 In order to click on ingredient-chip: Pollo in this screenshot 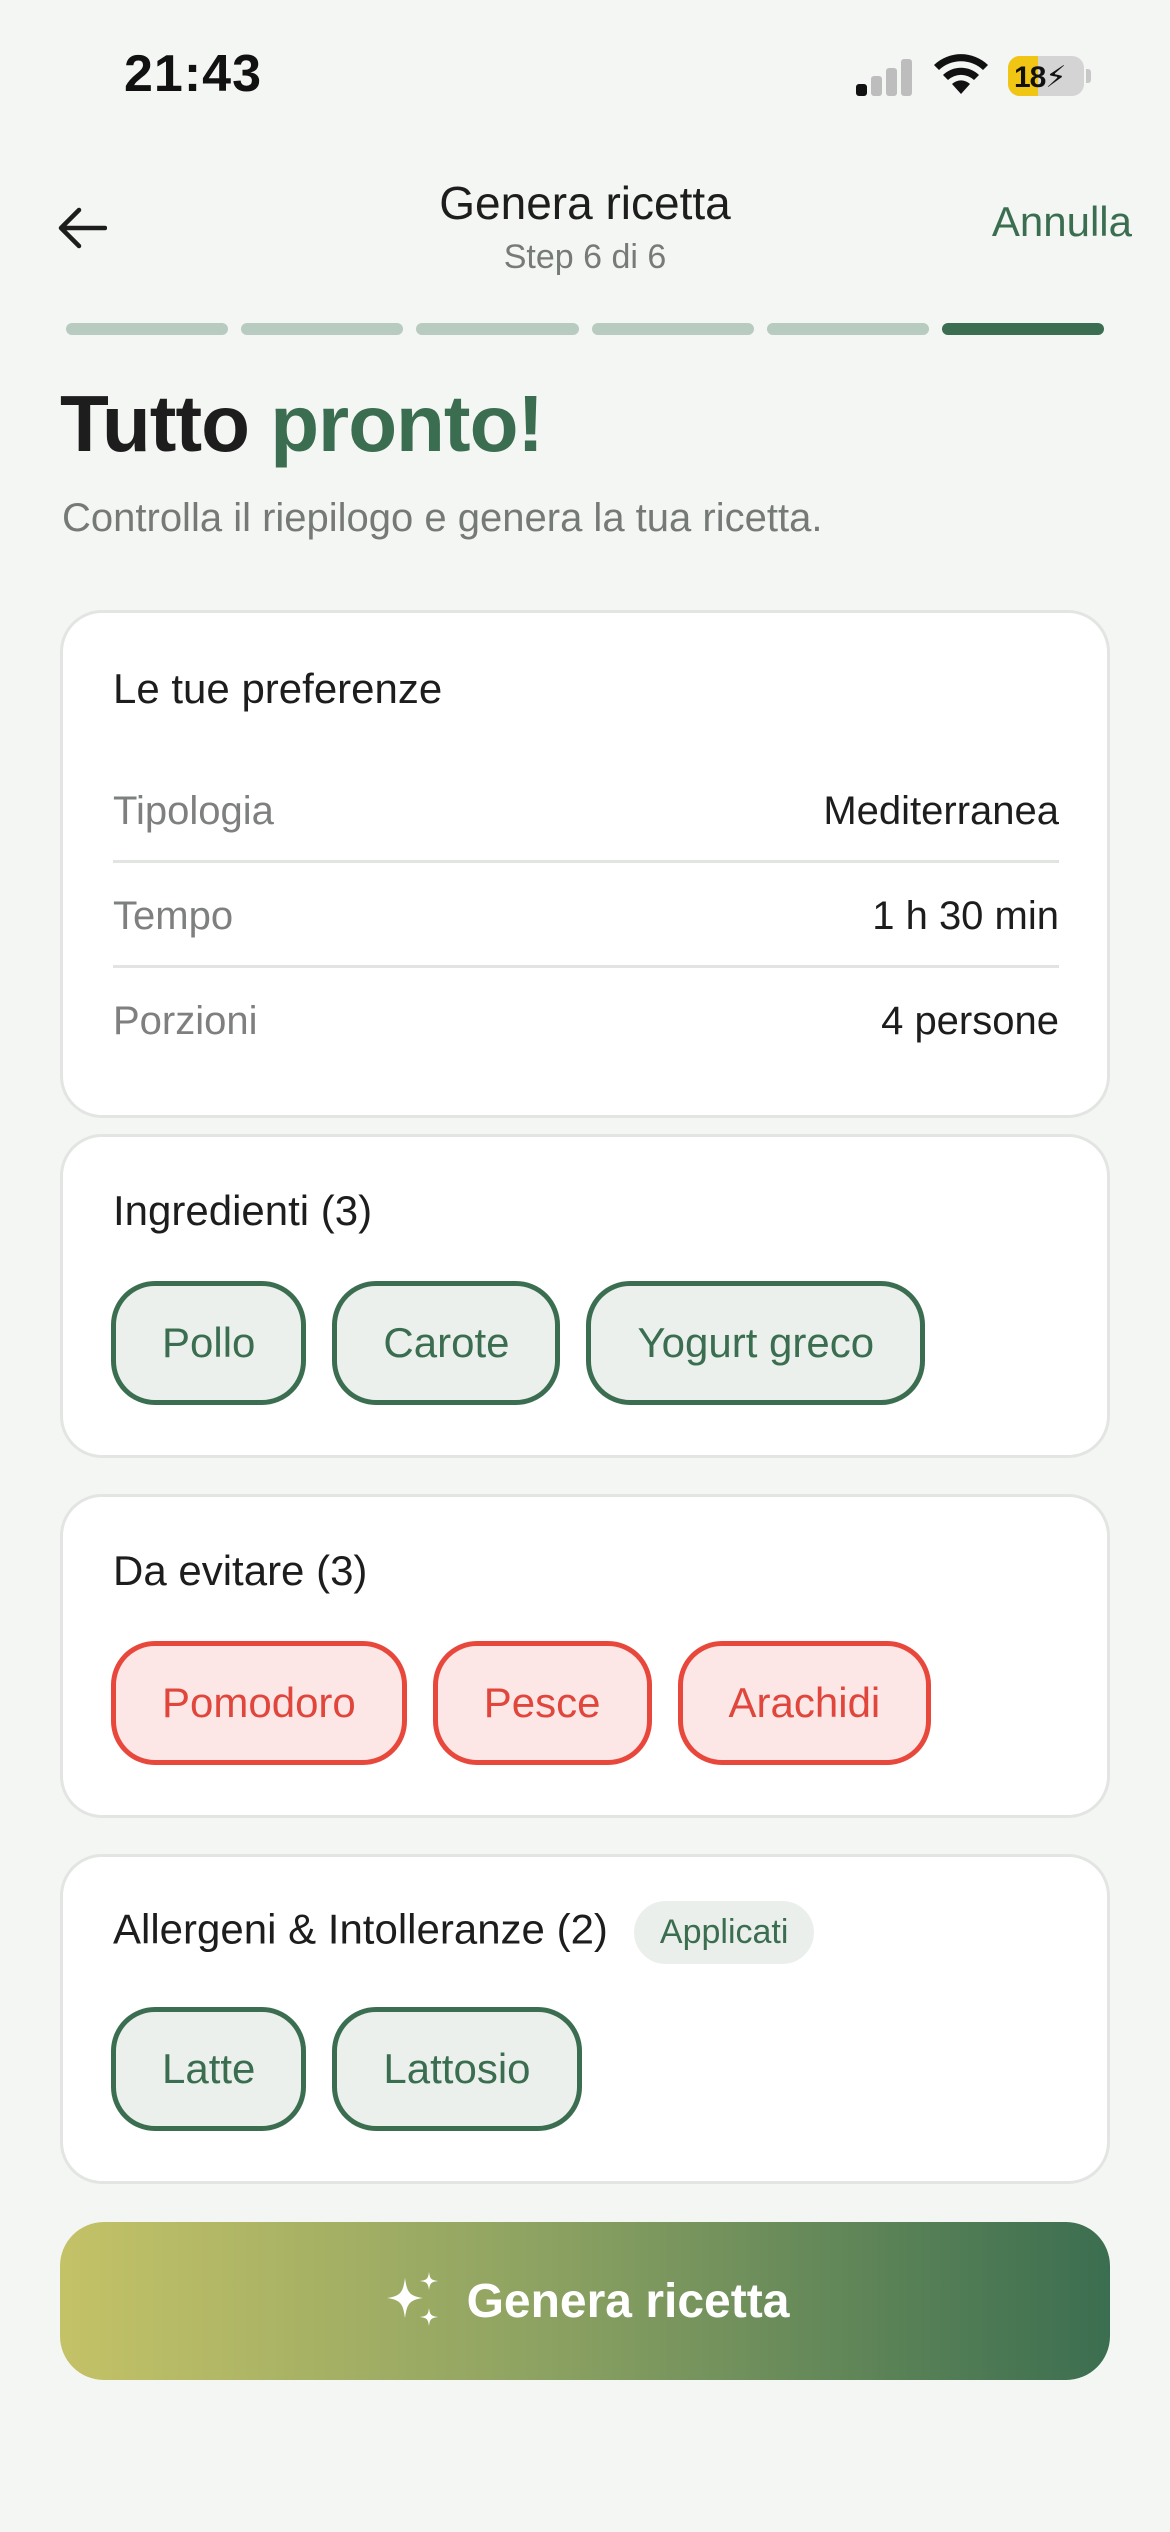, I will do `click(209, 1343)`.